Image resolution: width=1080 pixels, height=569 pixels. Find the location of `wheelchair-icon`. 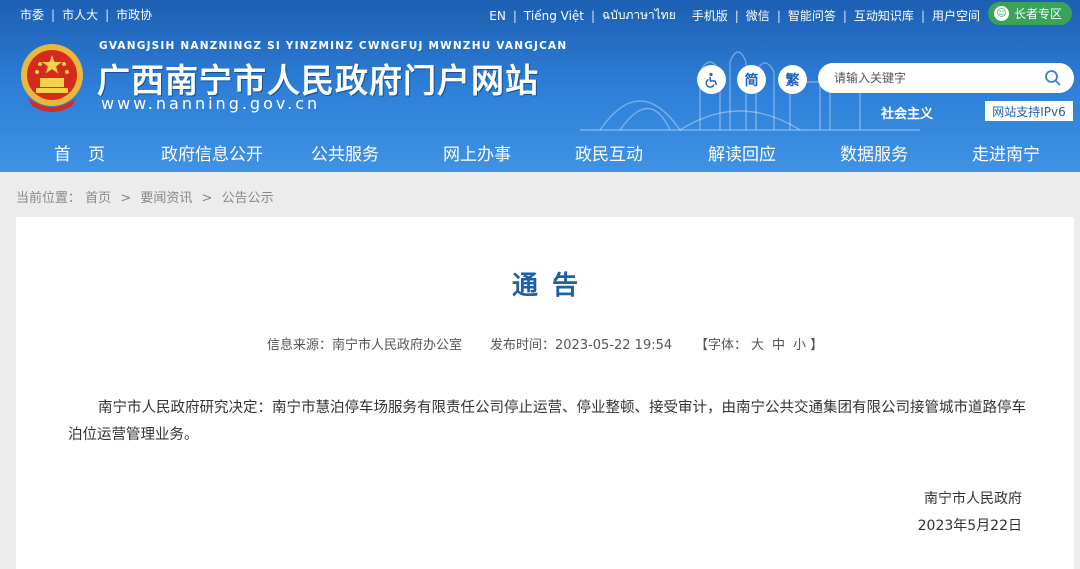

wheelchair-icon is located at coordinates (711, 80).